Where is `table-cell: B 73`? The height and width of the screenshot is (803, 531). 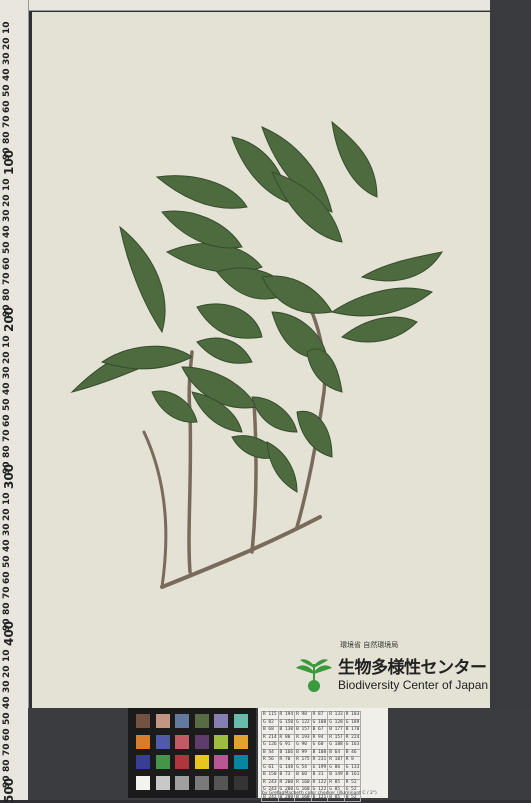 table-cell: B 73 is located at coordinates (286, 775).